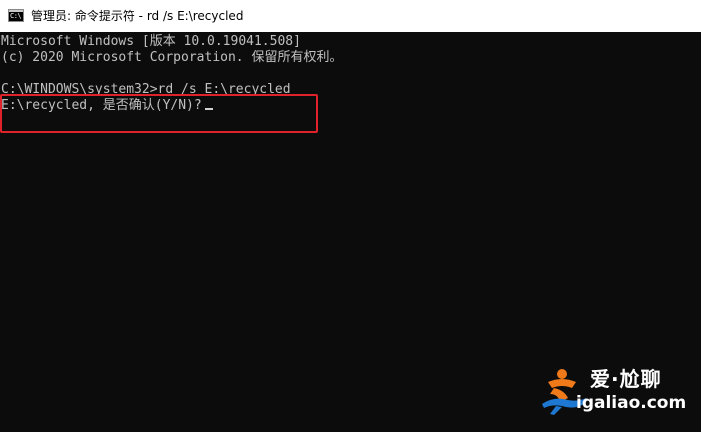 The width and height of the screenshot is (701, 432). What do you see at coordinates (16, 15) in the screenshot?
I see `cmd-icon: C:\` at bounding box center [16, 15].